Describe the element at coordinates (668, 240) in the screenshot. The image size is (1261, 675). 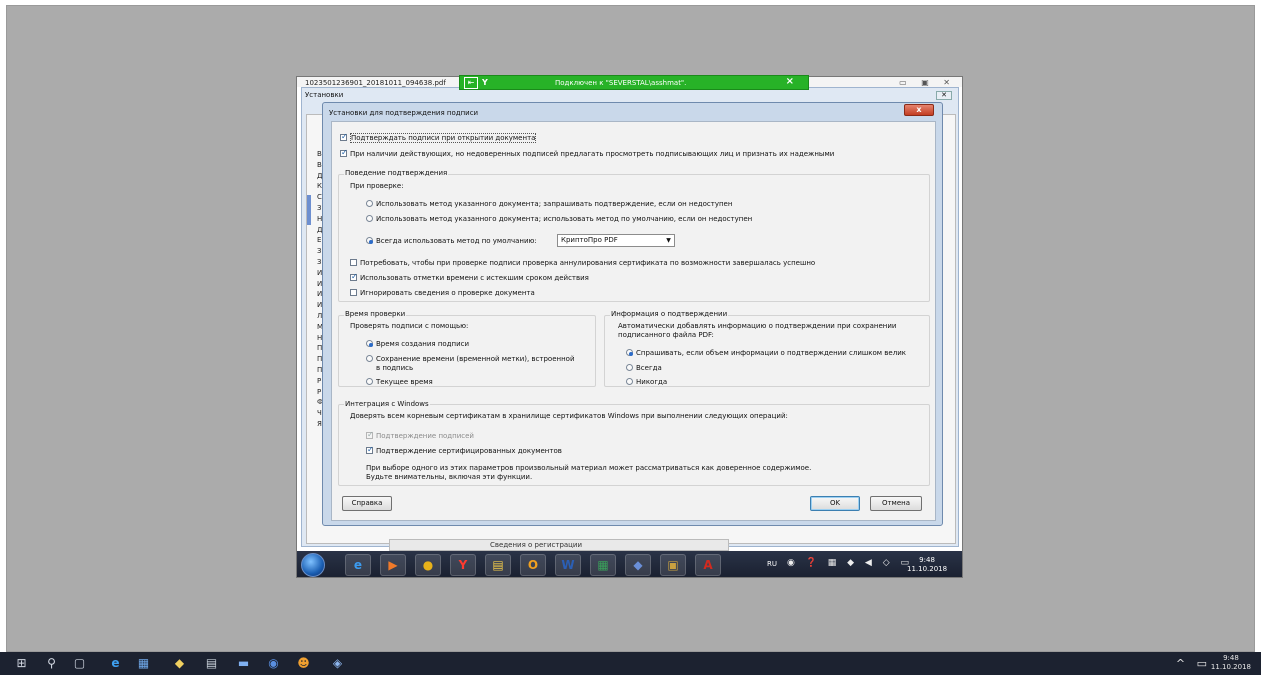
I see `chevron-down-icon: ▼` at that location.